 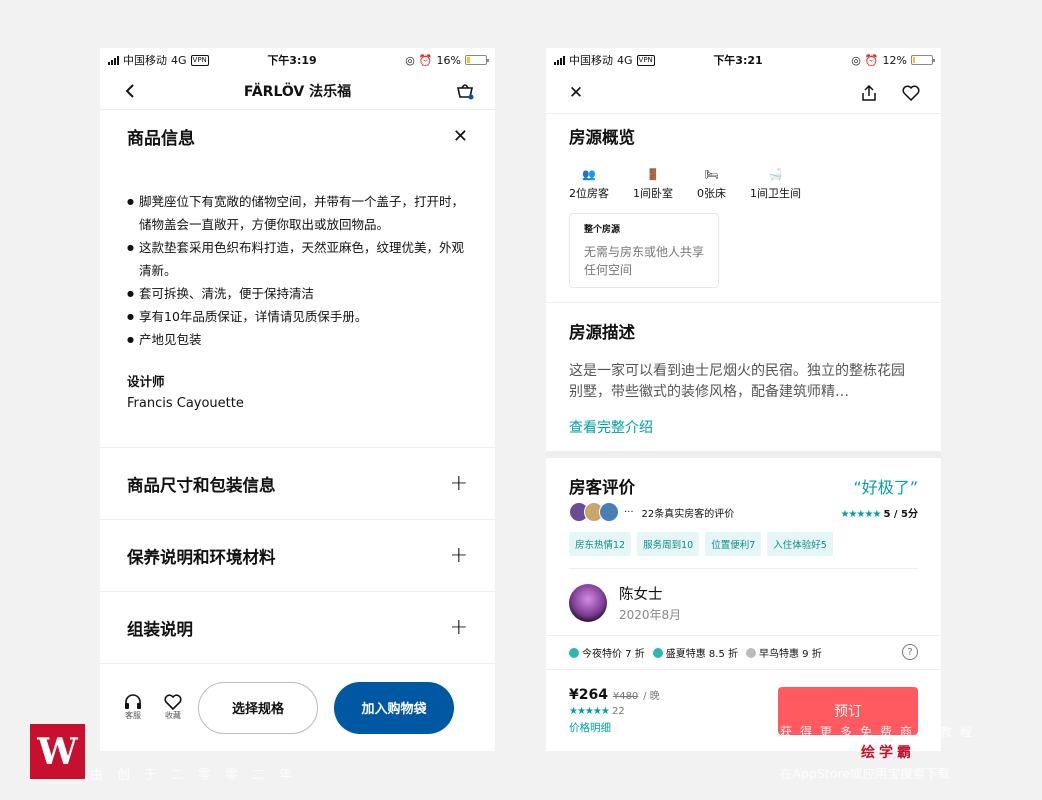 I want to click on accordion-assembly: 组装说明 +, so click(x=297, y=627).